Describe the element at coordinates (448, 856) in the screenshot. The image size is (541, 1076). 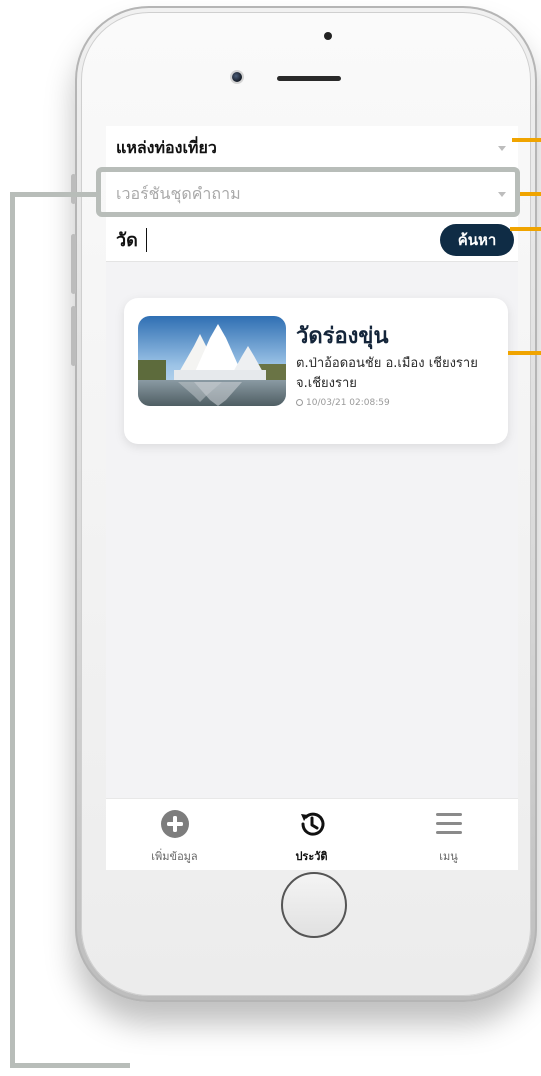
I see `tab-menu-label: เมนู` at that location.